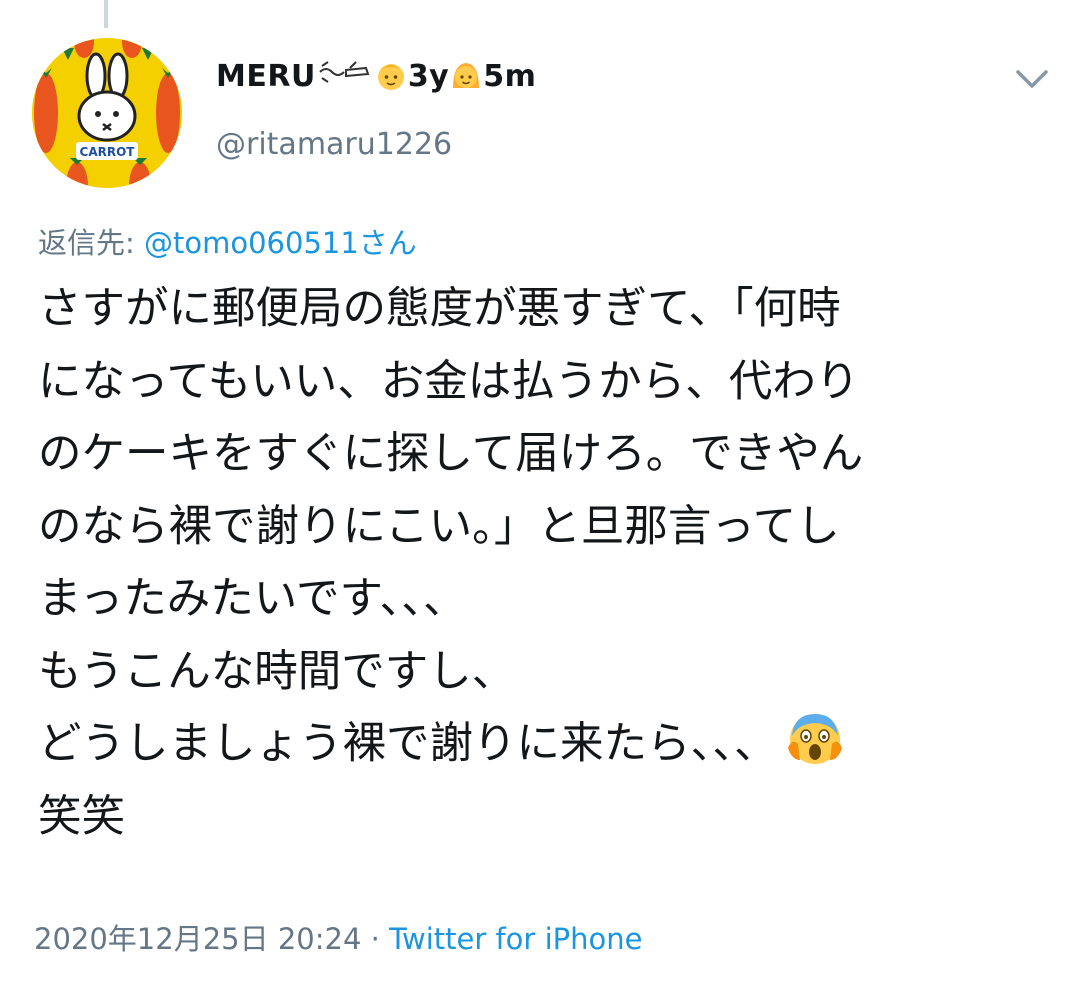  Describe the element at coordinates (197, 939) in the screenshot. I see `tweet-timestamp: 2020年12月25日 20:24` at that location.